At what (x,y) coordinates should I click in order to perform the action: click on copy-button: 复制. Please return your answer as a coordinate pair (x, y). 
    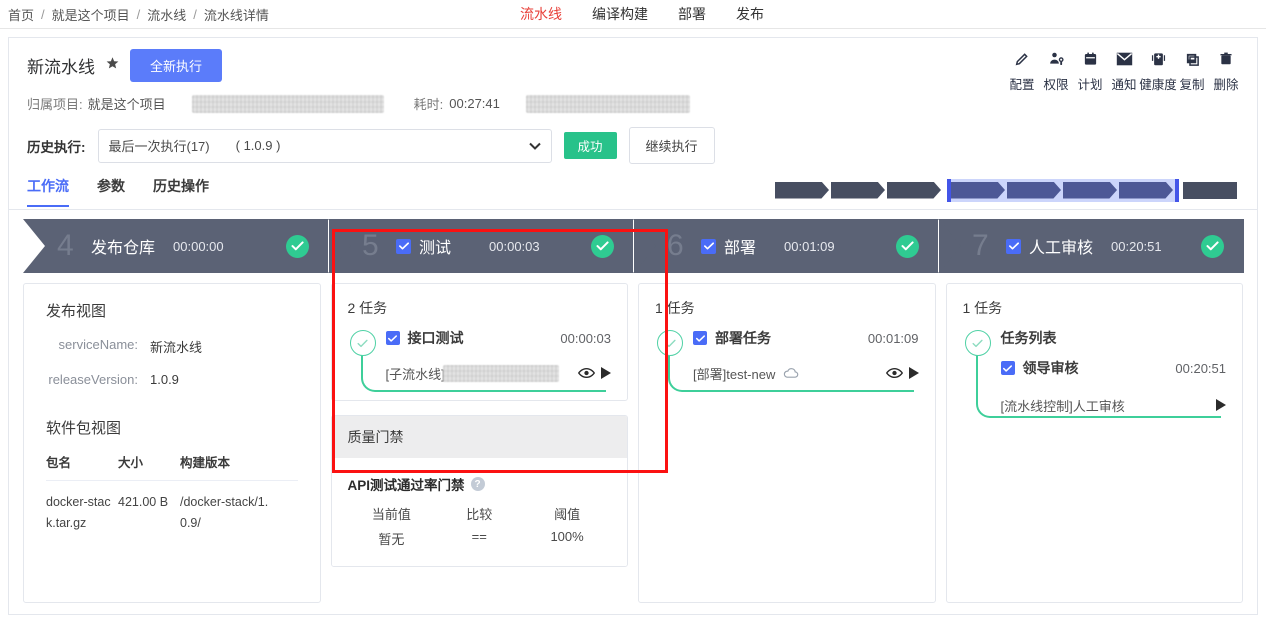
    Looking at the image, I should click on (1192, 70).